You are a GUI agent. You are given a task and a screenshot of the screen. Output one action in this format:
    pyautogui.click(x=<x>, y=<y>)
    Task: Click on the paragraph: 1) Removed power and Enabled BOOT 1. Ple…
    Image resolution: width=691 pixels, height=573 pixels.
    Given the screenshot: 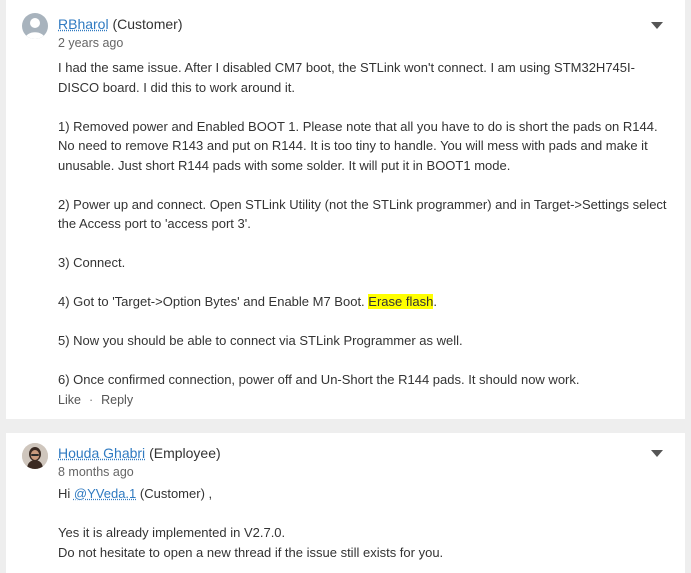 What is the action you would take?
    pyautogui.click(x=358, y=145)
    